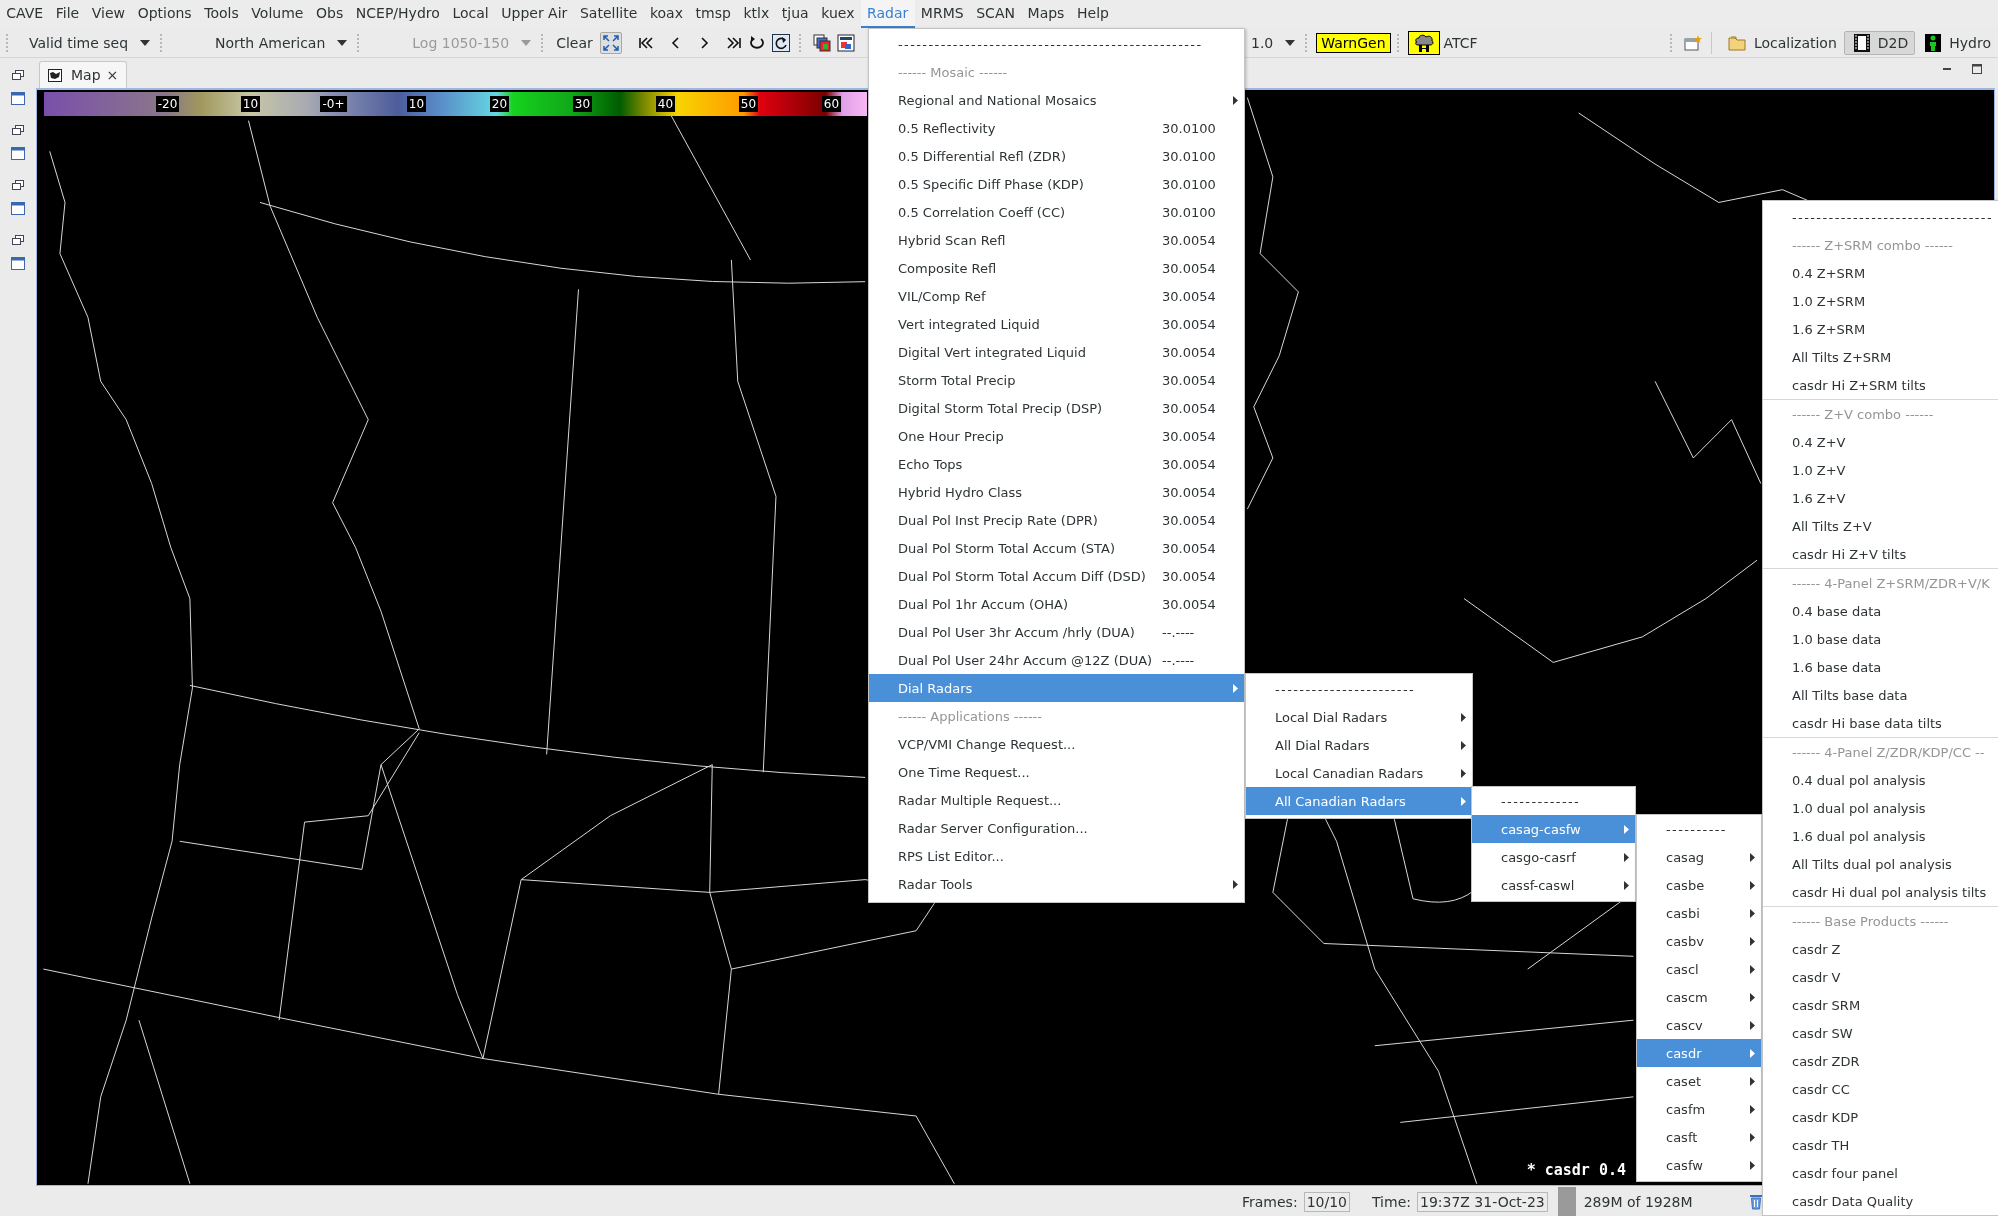  I want to click on menu-item: cascl, so click(1699, 969).